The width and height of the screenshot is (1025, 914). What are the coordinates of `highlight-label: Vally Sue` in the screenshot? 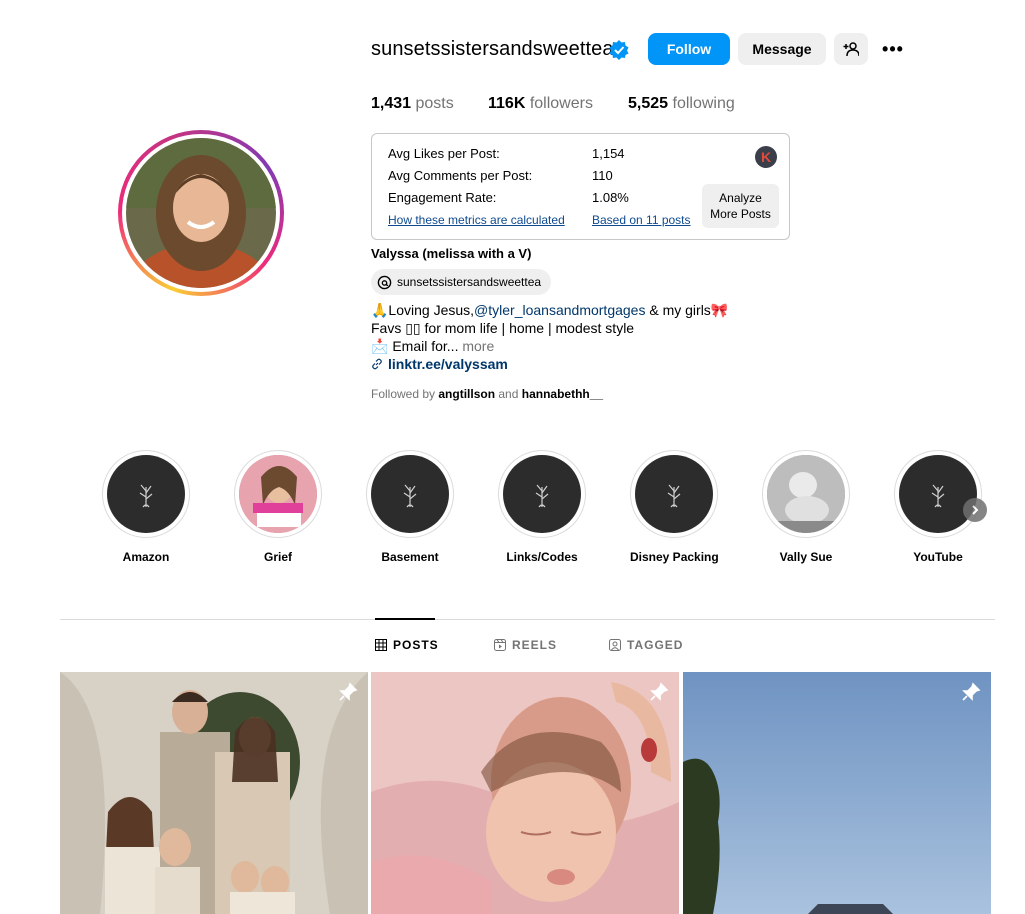 It's located at (806, 557).